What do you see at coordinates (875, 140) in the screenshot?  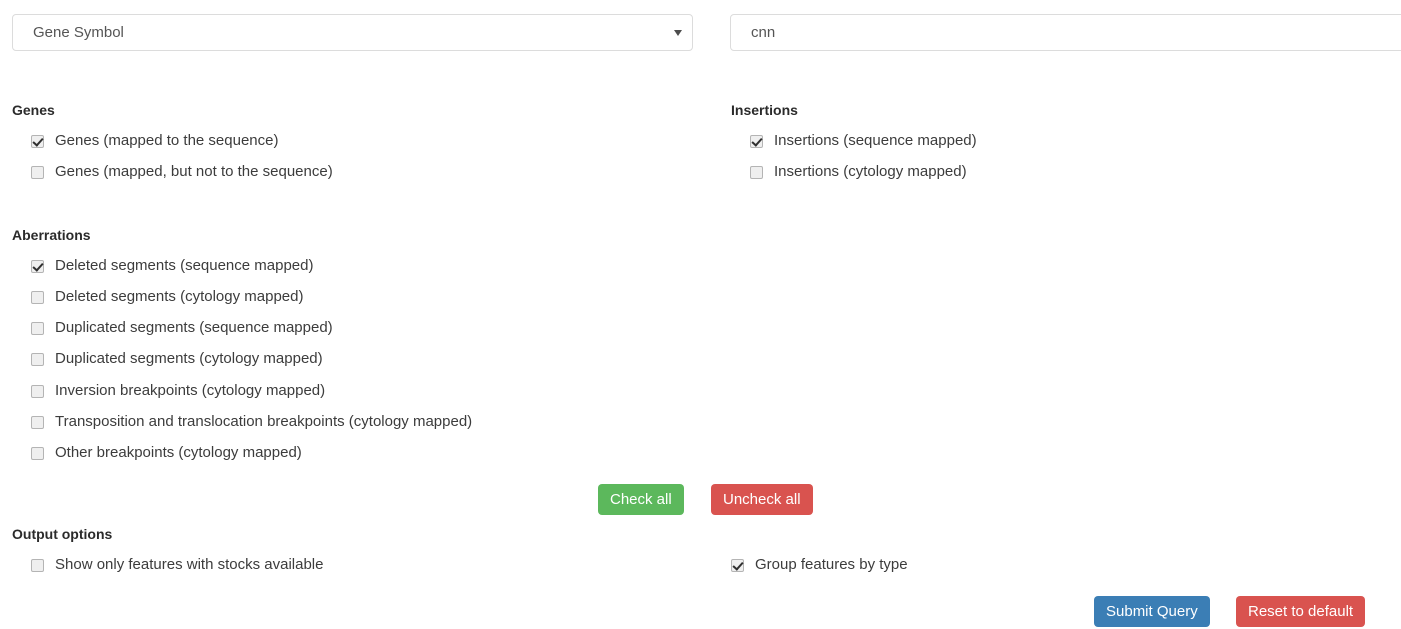 I see `checkbox-label: Insertions (sequence mapped)` at bounding box center [875, 140].